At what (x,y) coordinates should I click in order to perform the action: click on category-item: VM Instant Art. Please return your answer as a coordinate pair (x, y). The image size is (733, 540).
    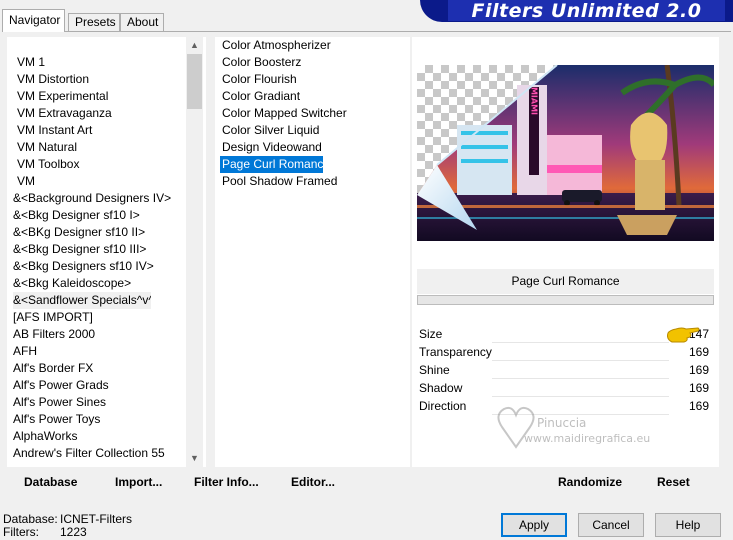
    Looking at the image, I should click on (102, 130).